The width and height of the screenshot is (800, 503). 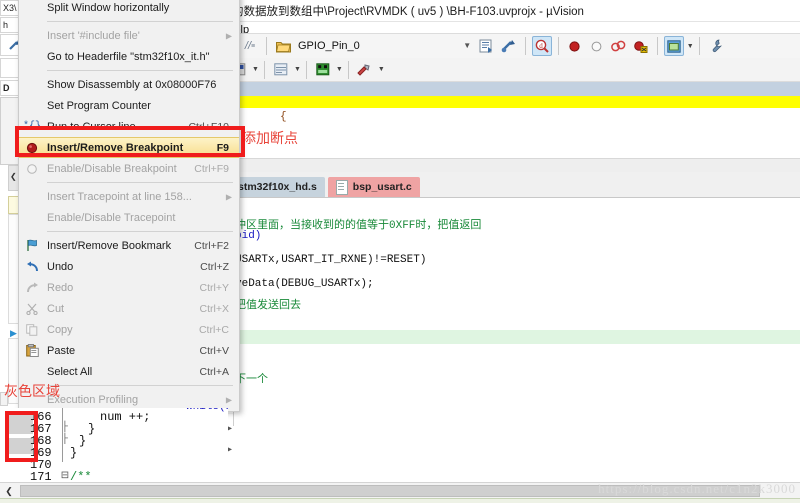 I want to click on disable-breakpoint-icon, so click(x=597, y=46).